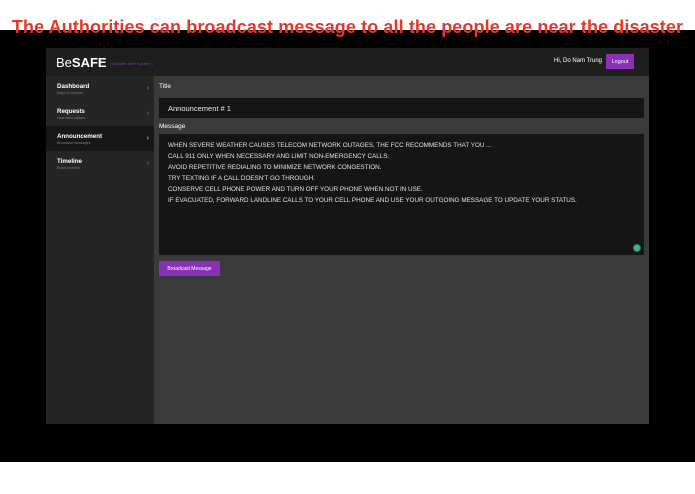  What do you see at coordinates (100, 88) in the screenshot?
I see `sidebar-item-dashboard: Dashboard Maps & Number ›` at bounding box center [100, 88].